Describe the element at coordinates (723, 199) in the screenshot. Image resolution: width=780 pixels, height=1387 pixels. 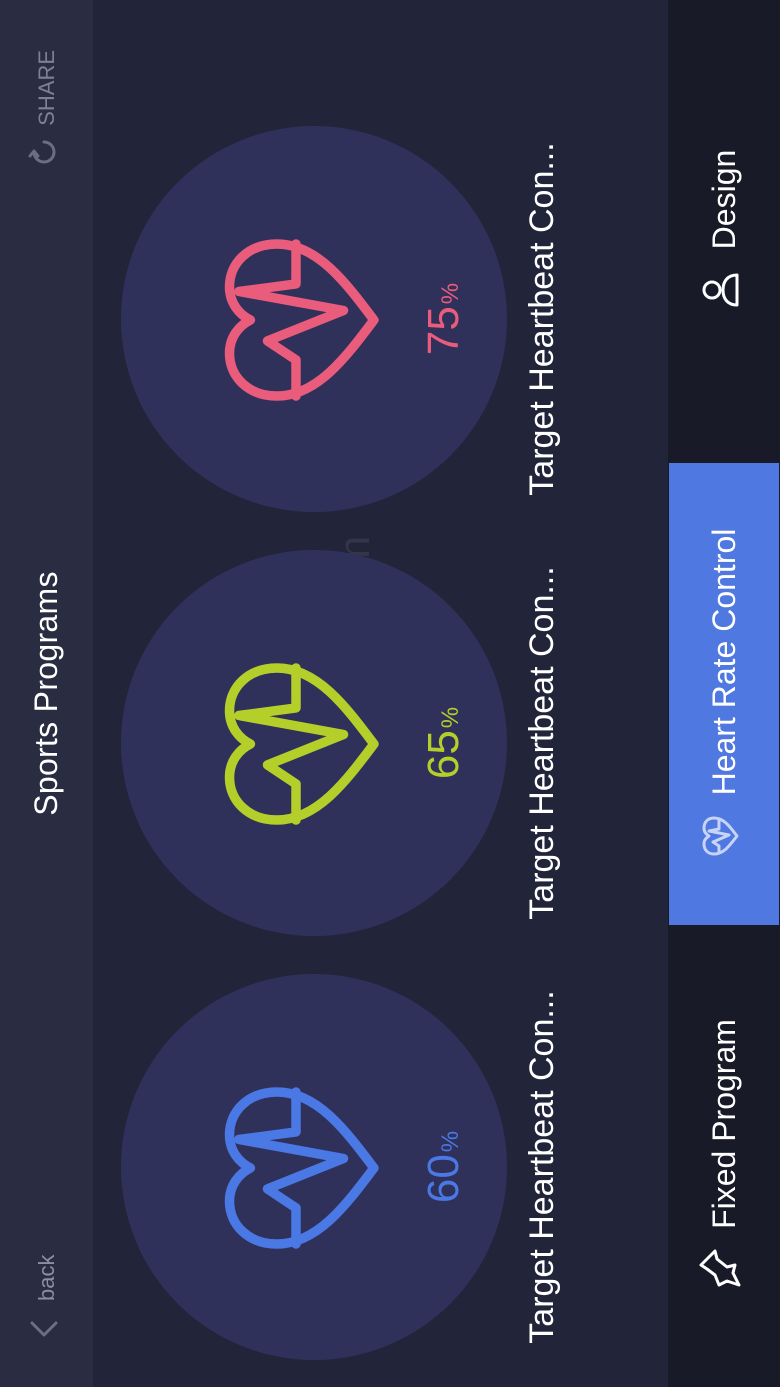
I see `tab-label: Design` at that location.